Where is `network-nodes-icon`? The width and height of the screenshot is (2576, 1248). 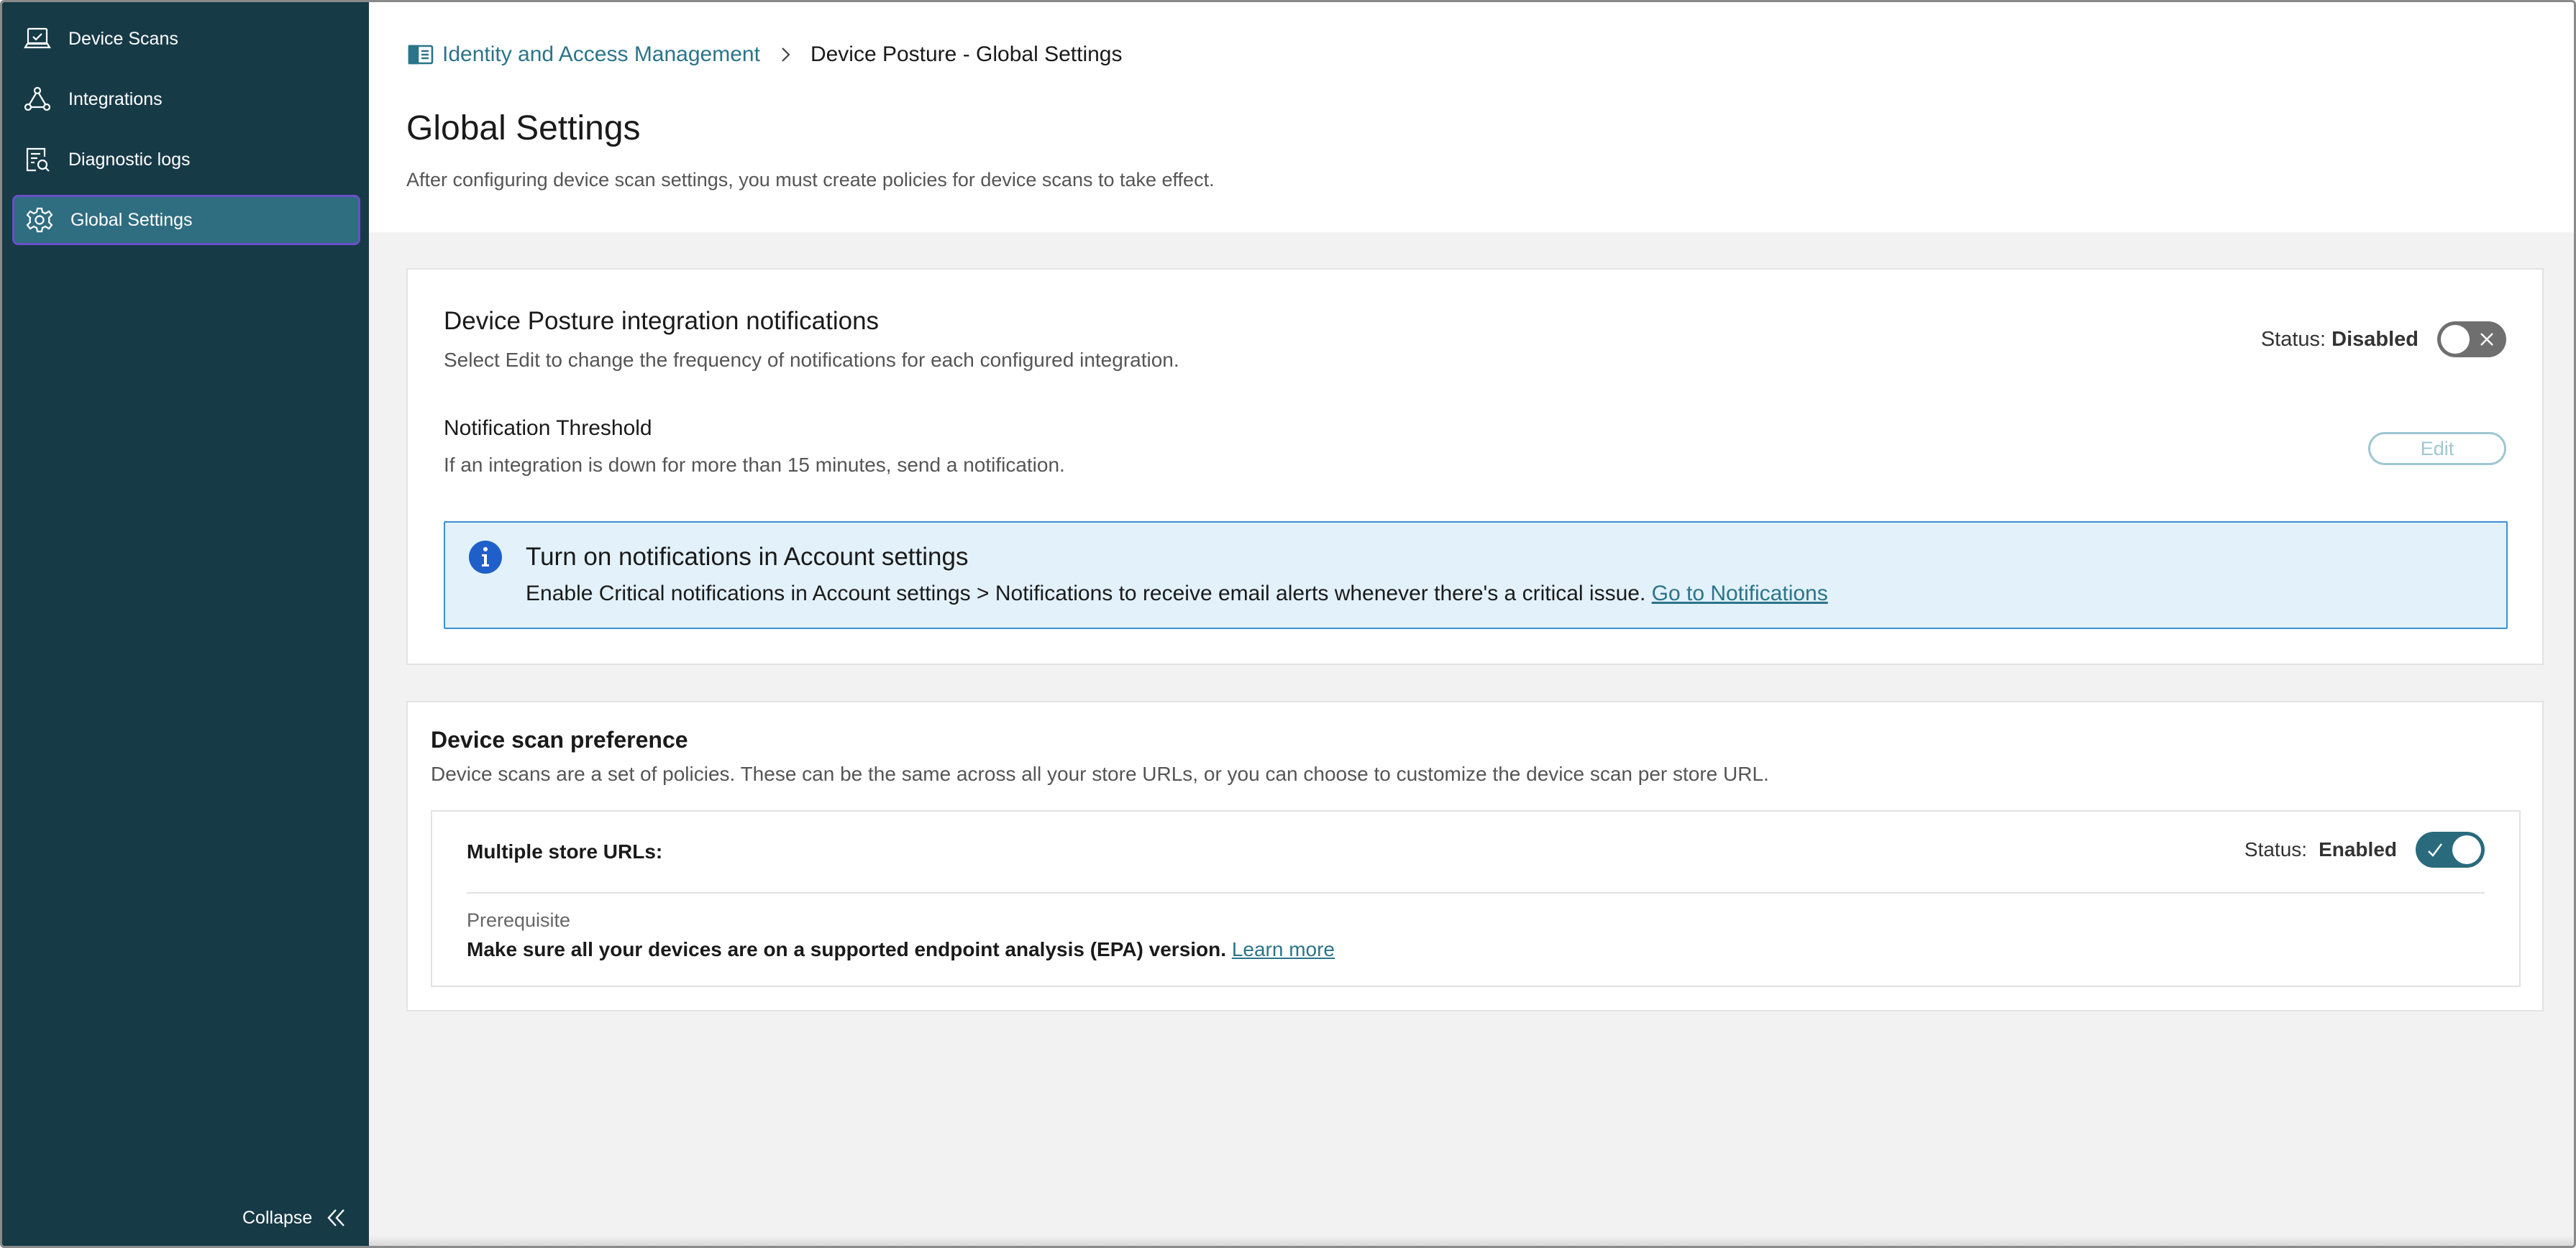
network-nodes-icon is located at coordinates (37, 99).